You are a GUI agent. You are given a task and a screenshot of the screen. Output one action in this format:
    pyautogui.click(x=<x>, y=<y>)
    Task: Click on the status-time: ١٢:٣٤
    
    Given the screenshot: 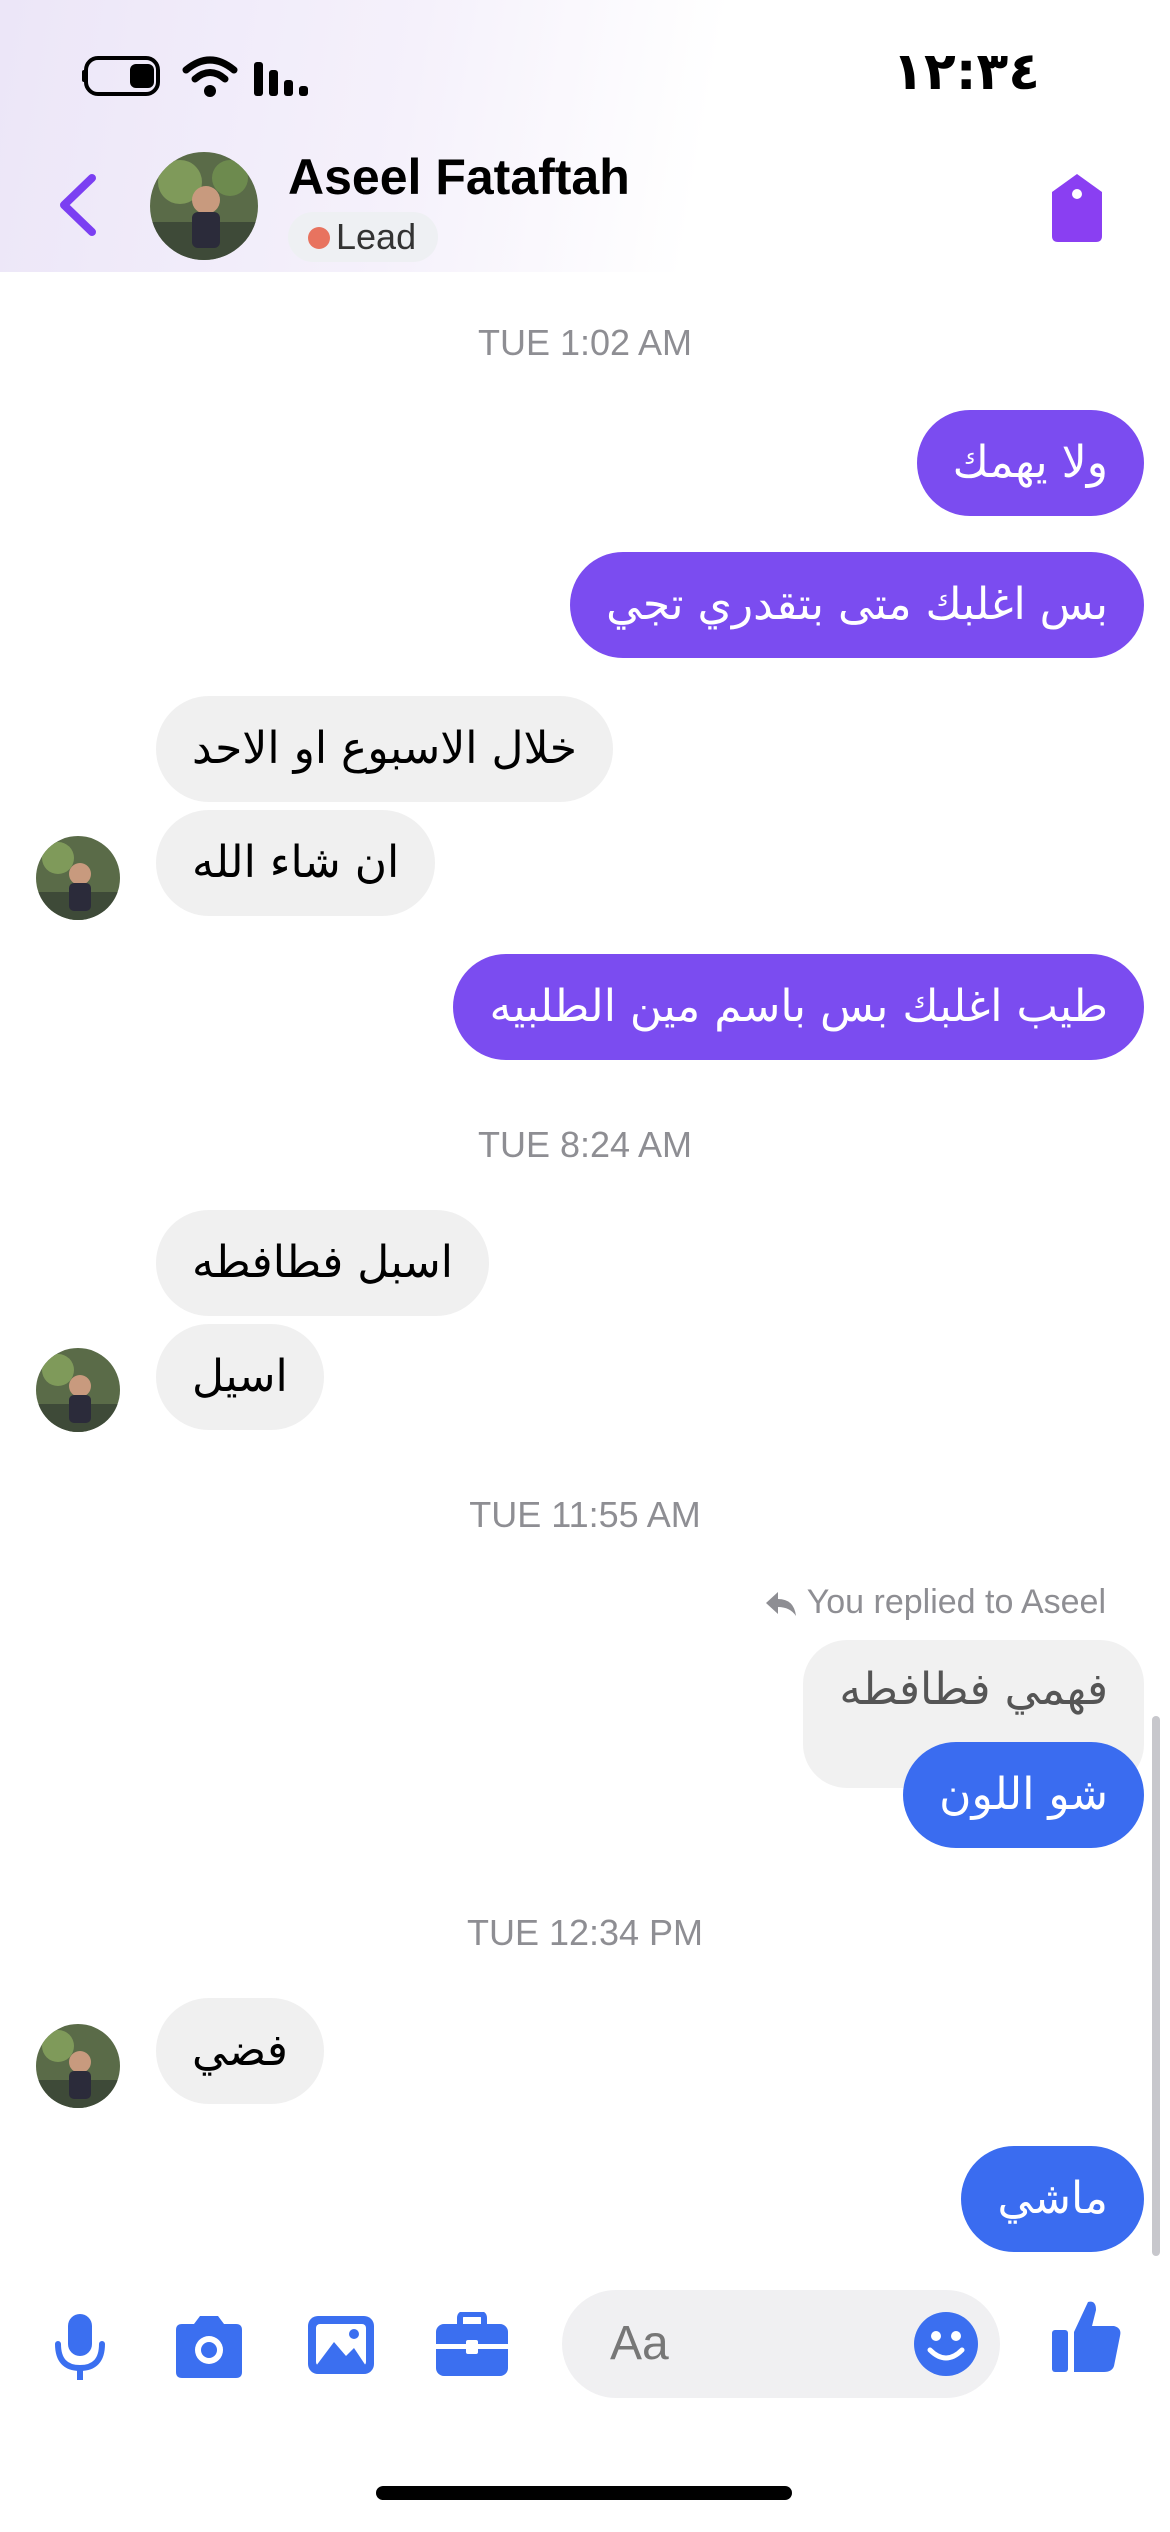 What is the action you would take?
    pyautogui.click(x=966, y=72)
    